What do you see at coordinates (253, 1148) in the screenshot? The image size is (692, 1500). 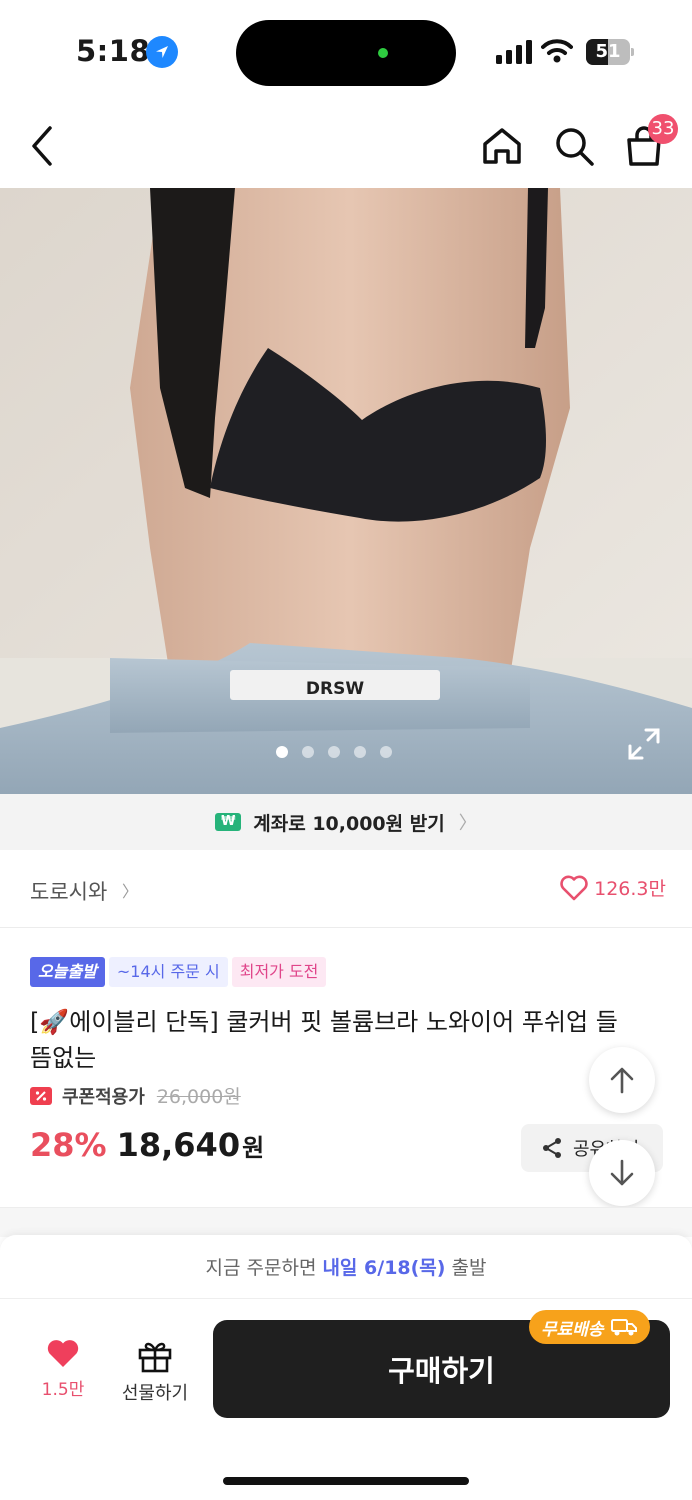 I see `price-unit: 원` at bounding box center [253, 1148].